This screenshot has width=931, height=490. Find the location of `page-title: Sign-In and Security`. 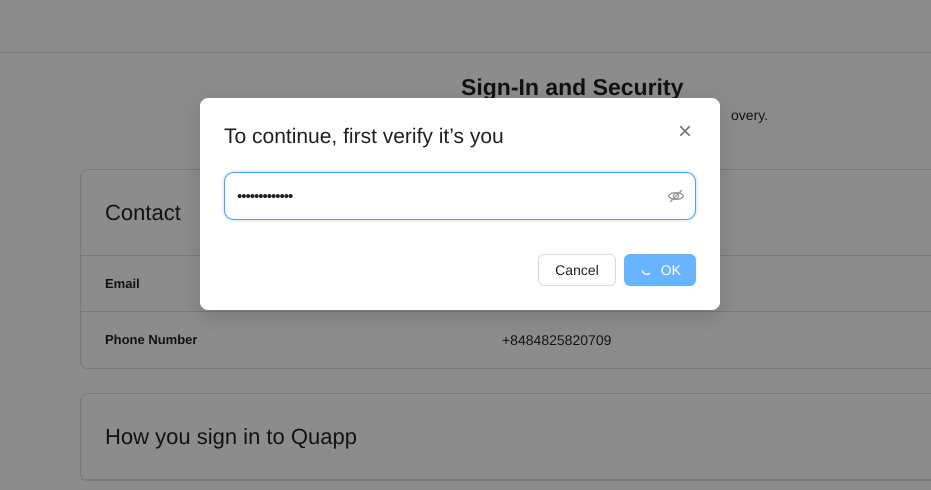

page-title: Sign-In and Security is located at coordinates (572, 87).